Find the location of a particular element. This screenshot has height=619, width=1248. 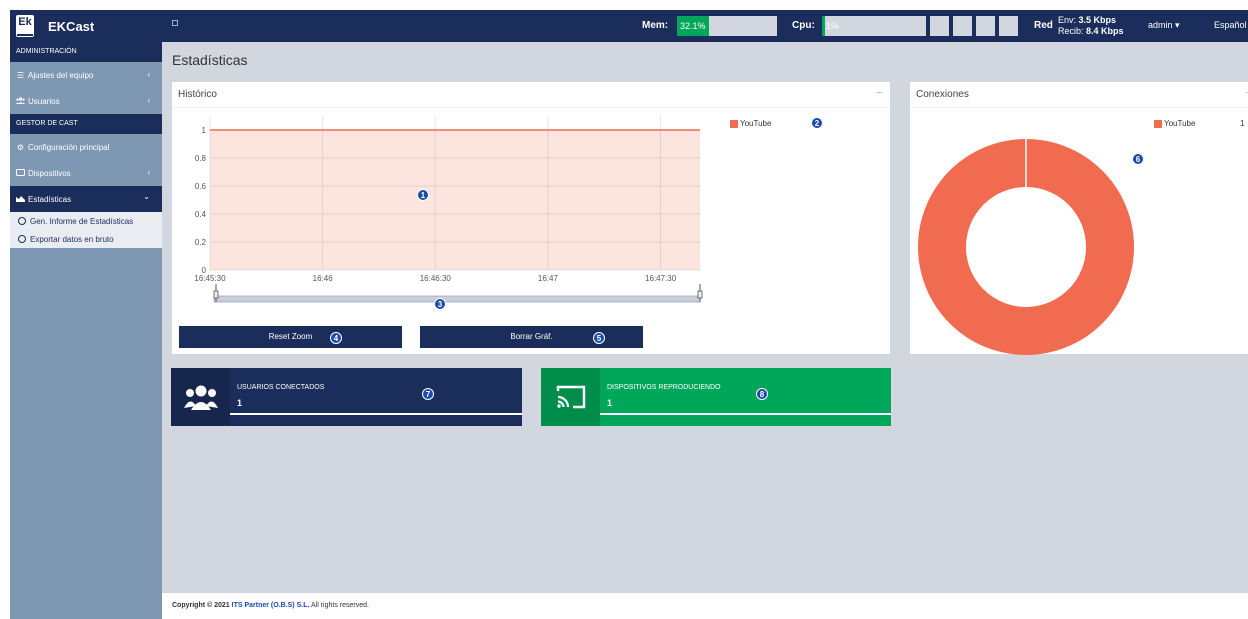

sidebar-item-label: Ajustes del equipo is located at coordinates (61, 75).